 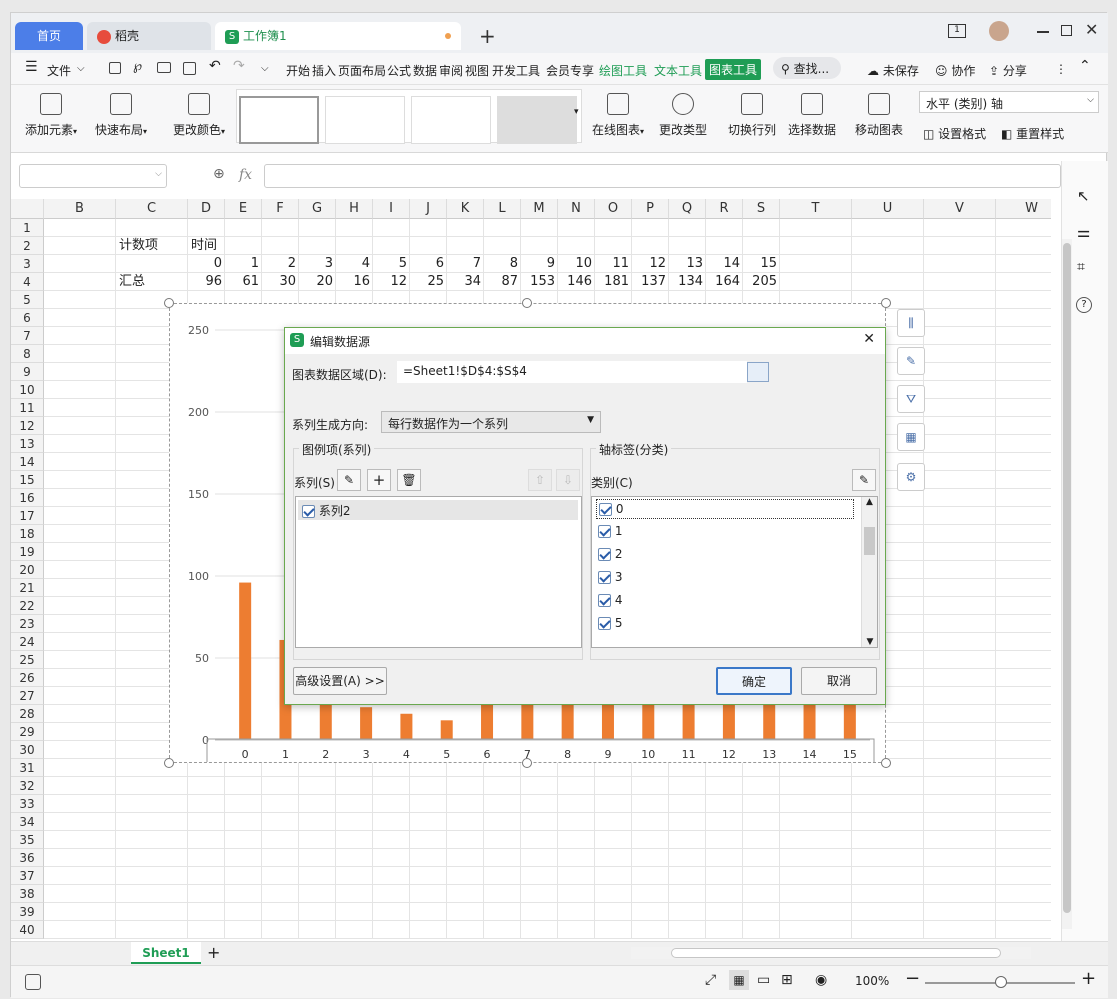 I want to click on undo-icon: ↶, so click(x=215, y=66).